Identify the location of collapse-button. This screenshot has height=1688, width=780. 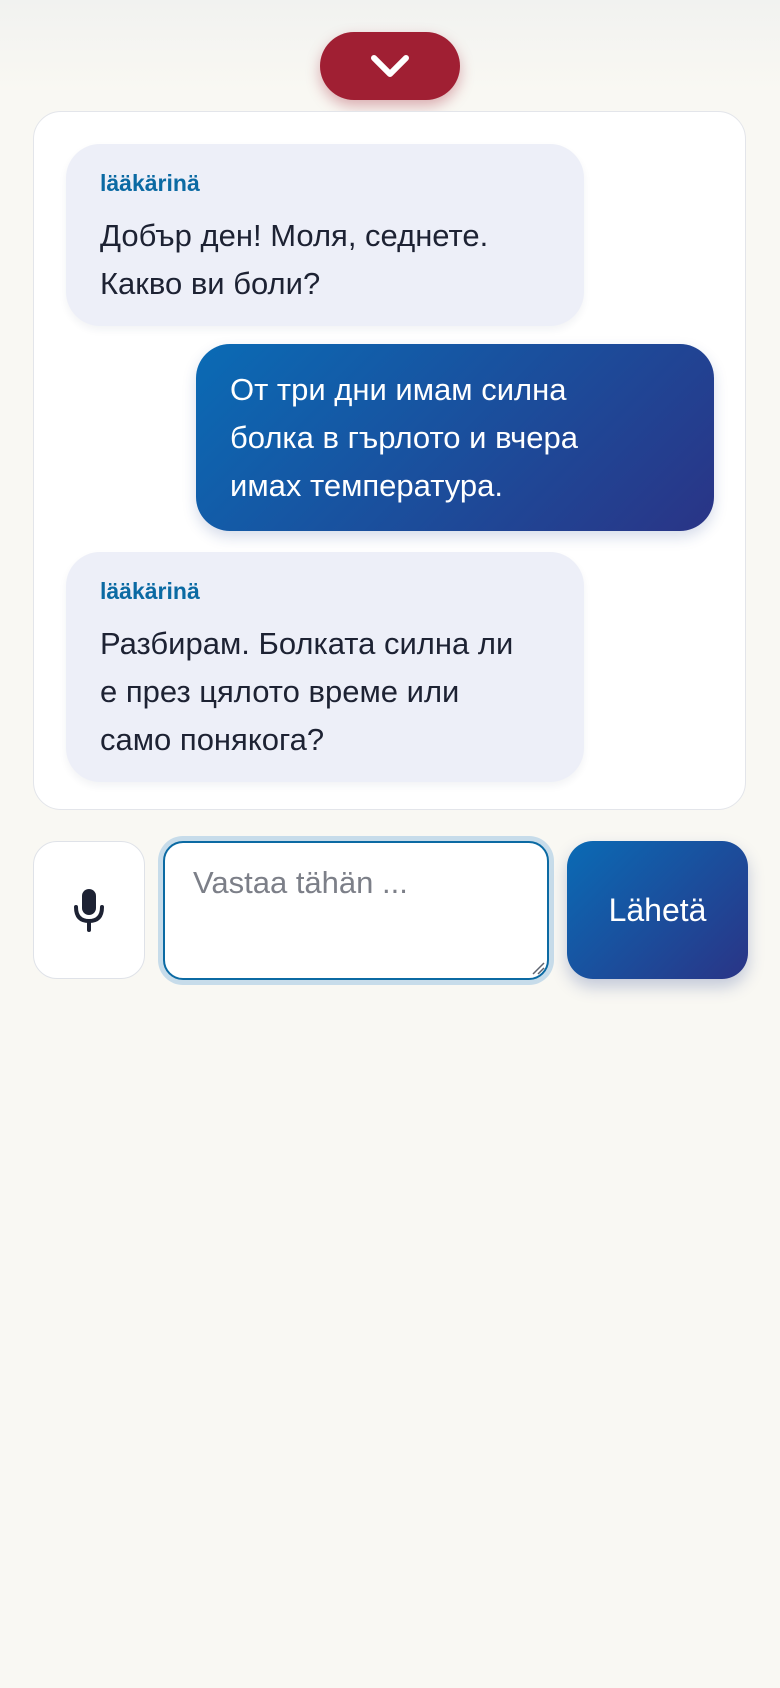
(390, 66).